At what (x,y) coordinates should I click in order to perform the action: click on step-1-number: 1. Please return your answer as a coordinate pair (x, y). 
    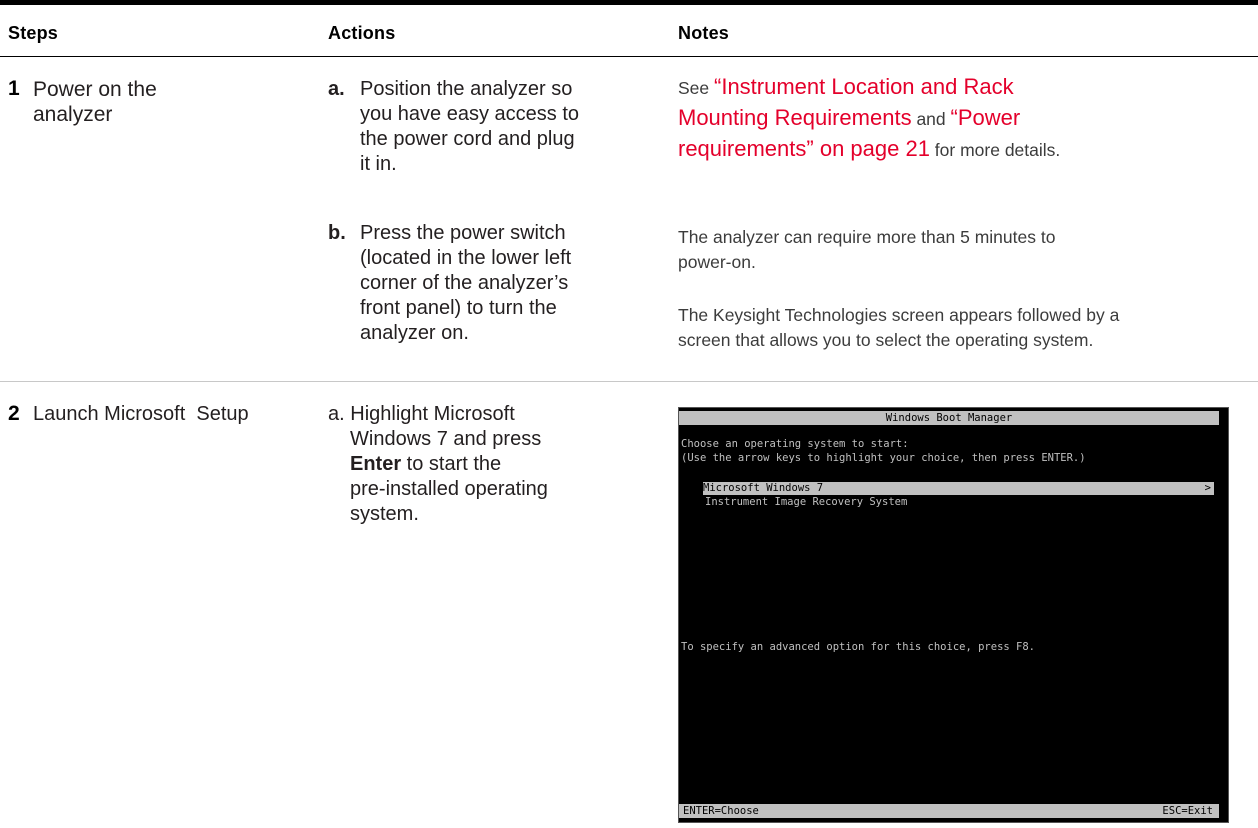
    Looking at the image, I should click on (14, 88).